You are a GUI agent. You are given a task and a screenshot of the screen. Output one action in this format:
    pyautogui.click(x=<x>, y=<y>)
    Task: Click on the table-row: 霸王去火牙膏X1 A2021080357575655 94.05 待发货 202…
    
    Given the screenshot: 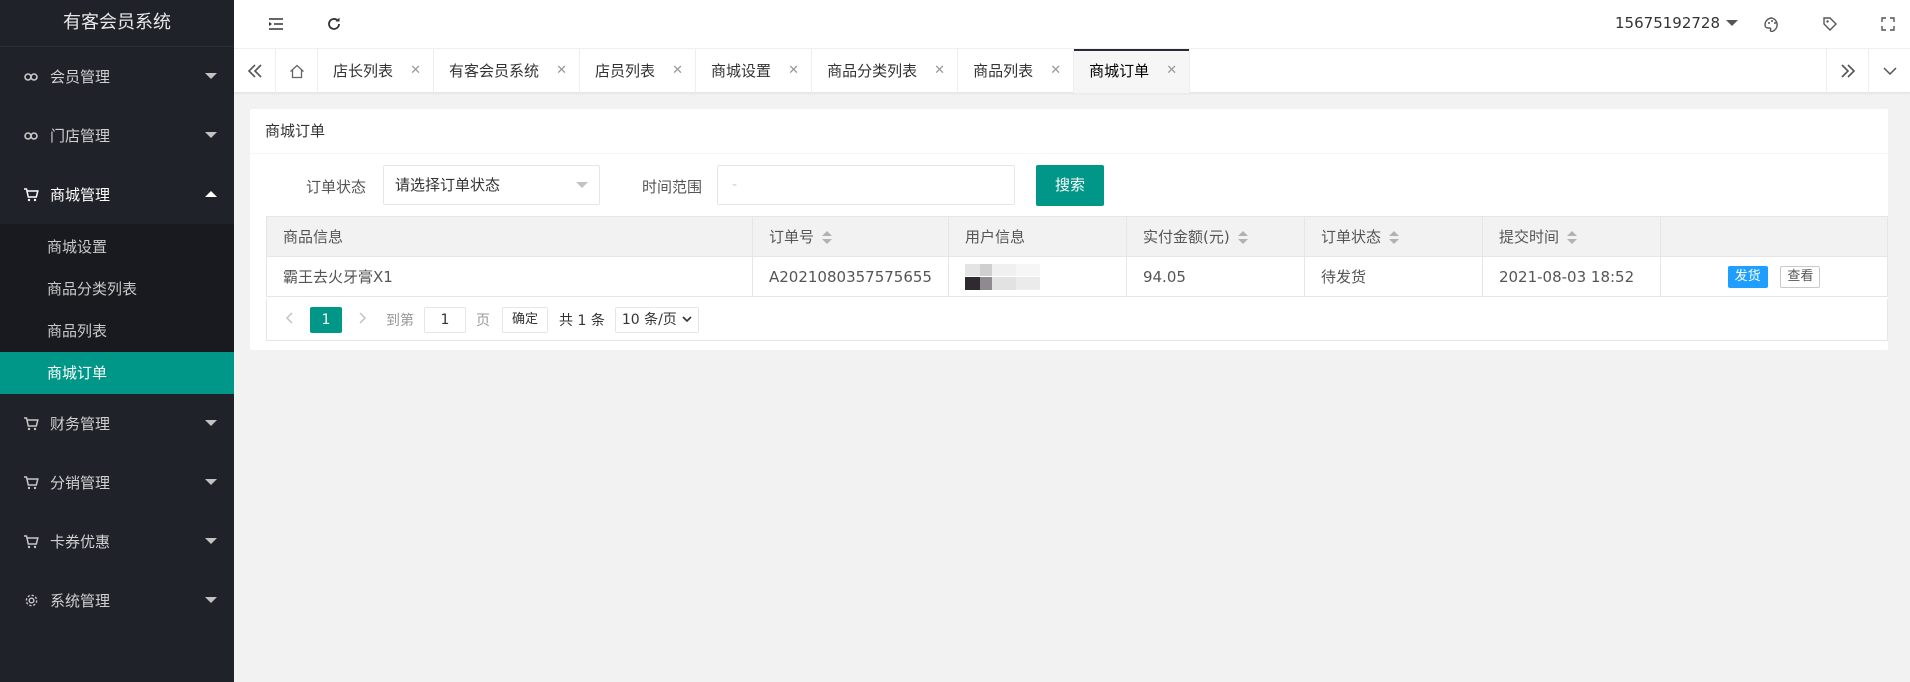 What is the action you would take?
    pyautogui.click(x=1077, y=276)
    